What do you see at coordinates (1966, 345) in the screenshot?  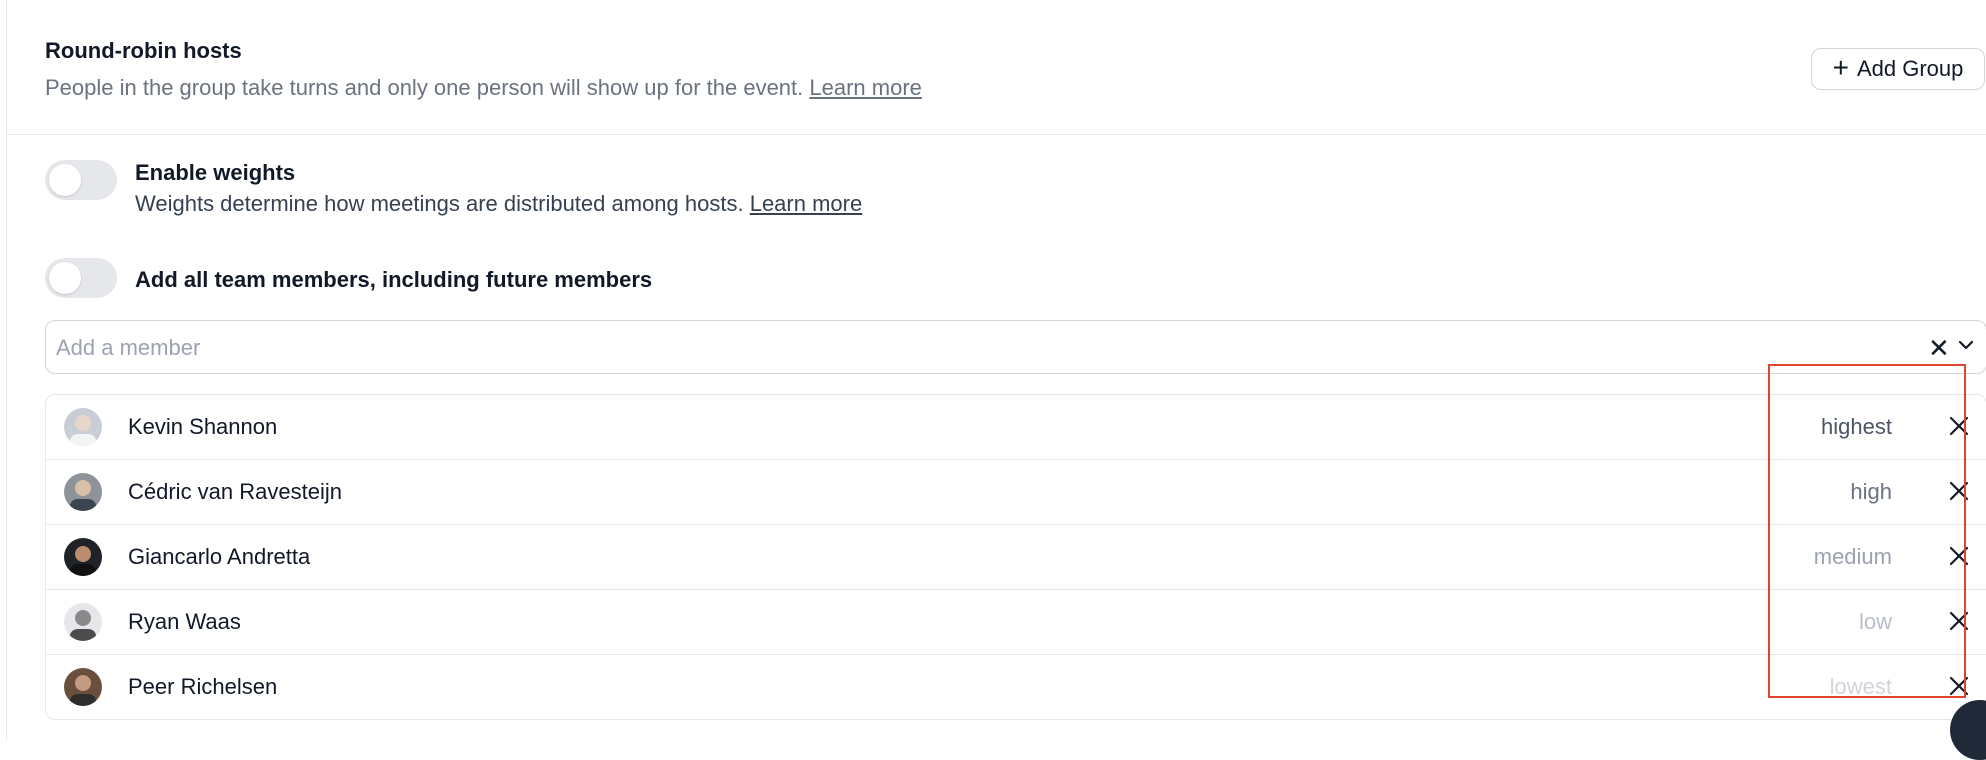 I see `chevron-down-icon` at bounding box center [1966, 345].